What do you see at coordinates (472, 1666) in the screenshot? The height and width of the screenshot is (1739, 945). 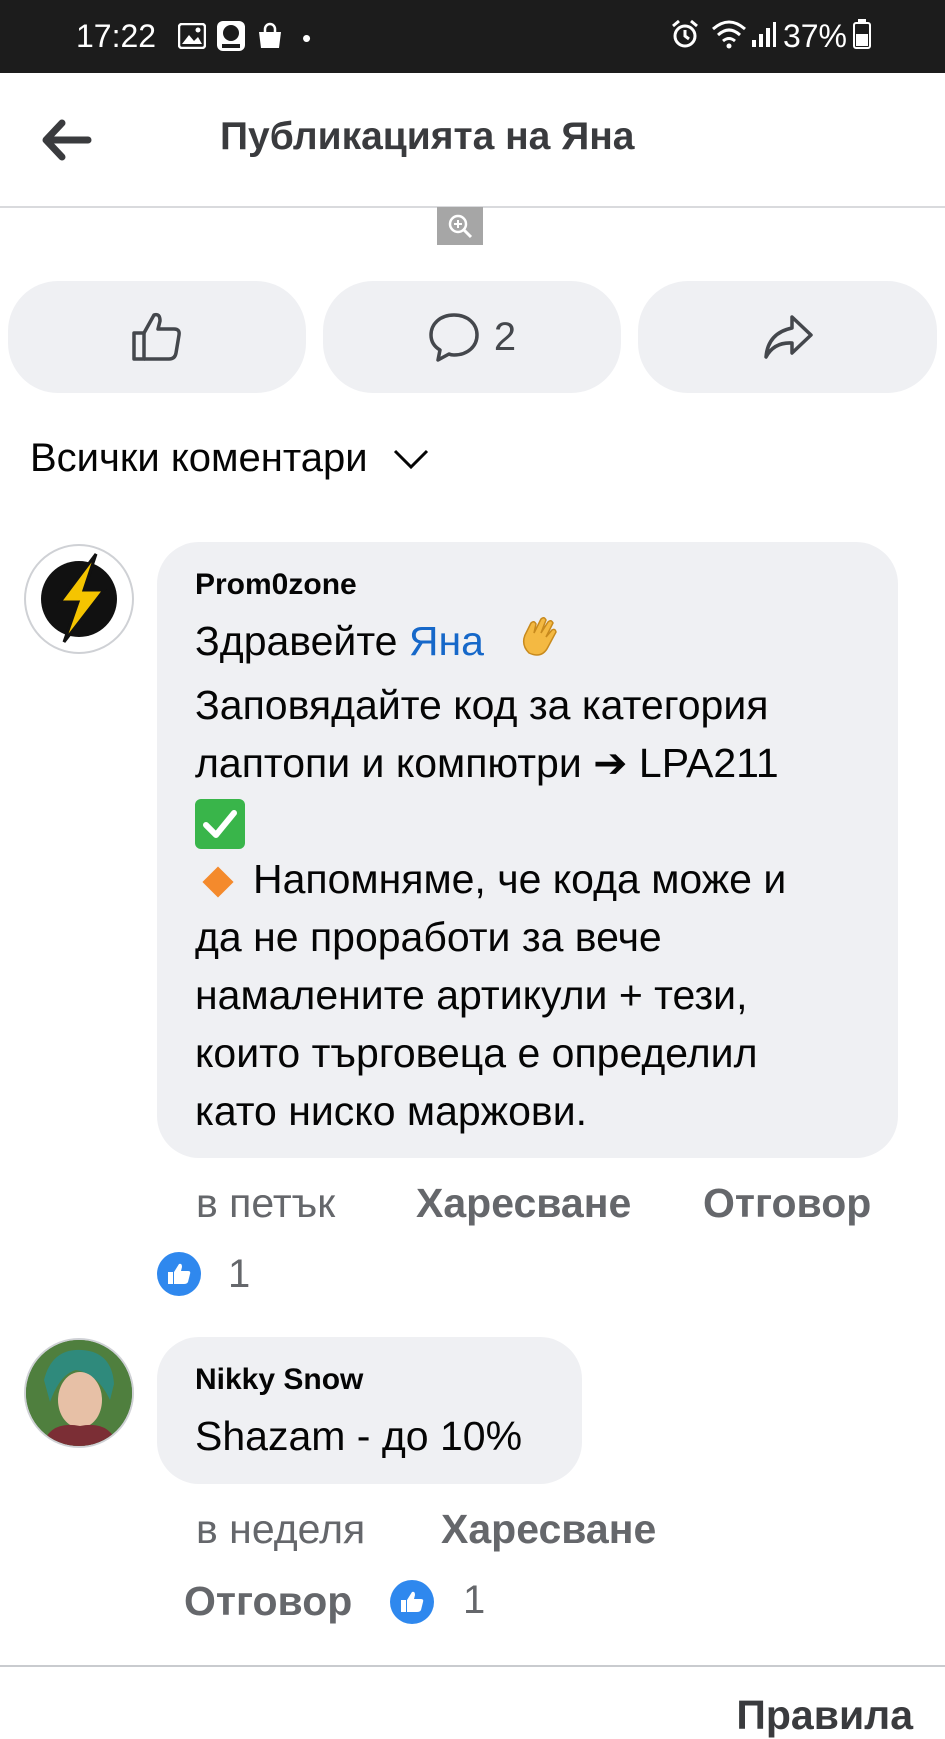 I see `divider` at bounding box center [472, 1666].